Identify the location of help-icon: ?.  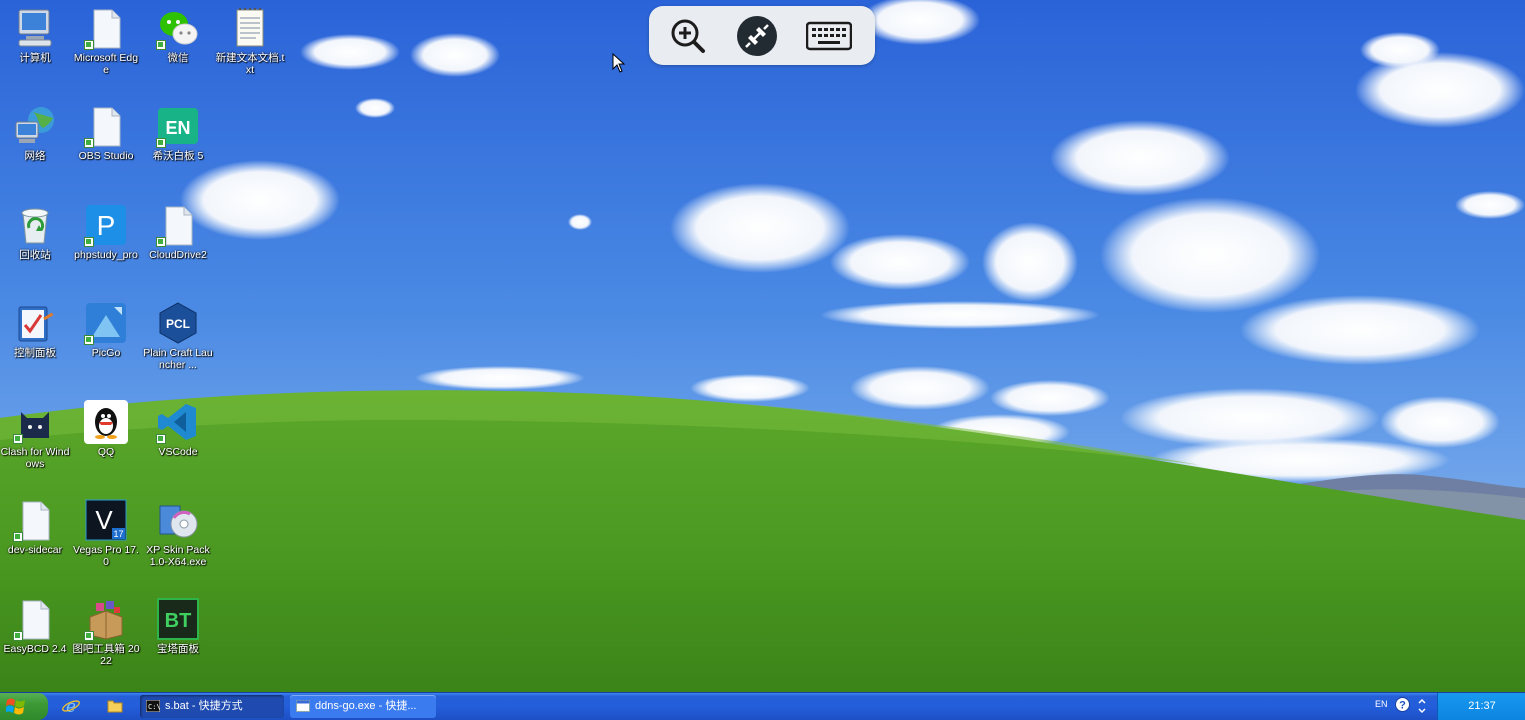
(1402, 704).